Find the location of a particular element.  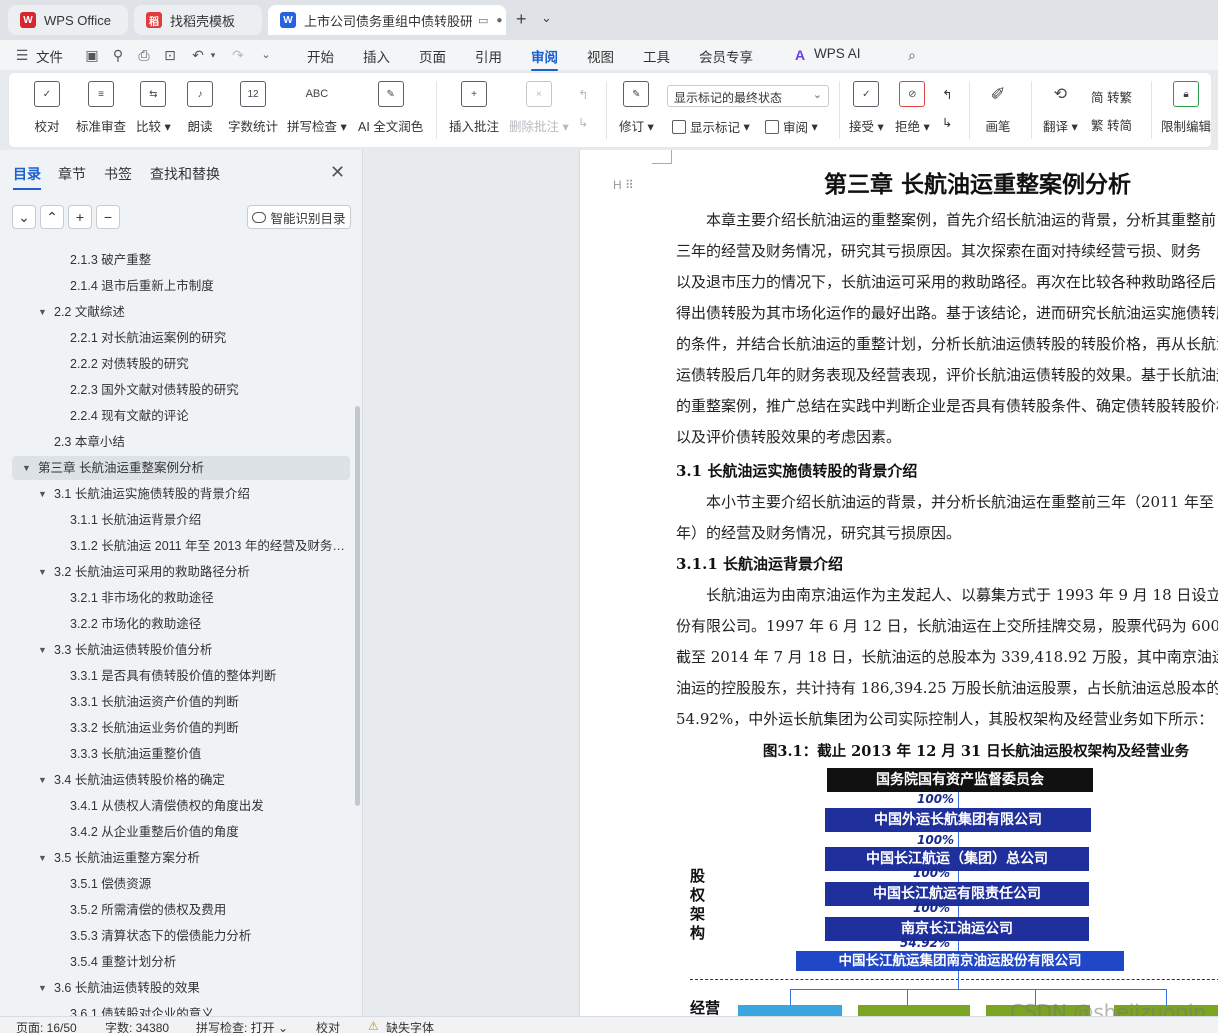

proof-button: ✓ 校对 is located at coordinates (47, 108).